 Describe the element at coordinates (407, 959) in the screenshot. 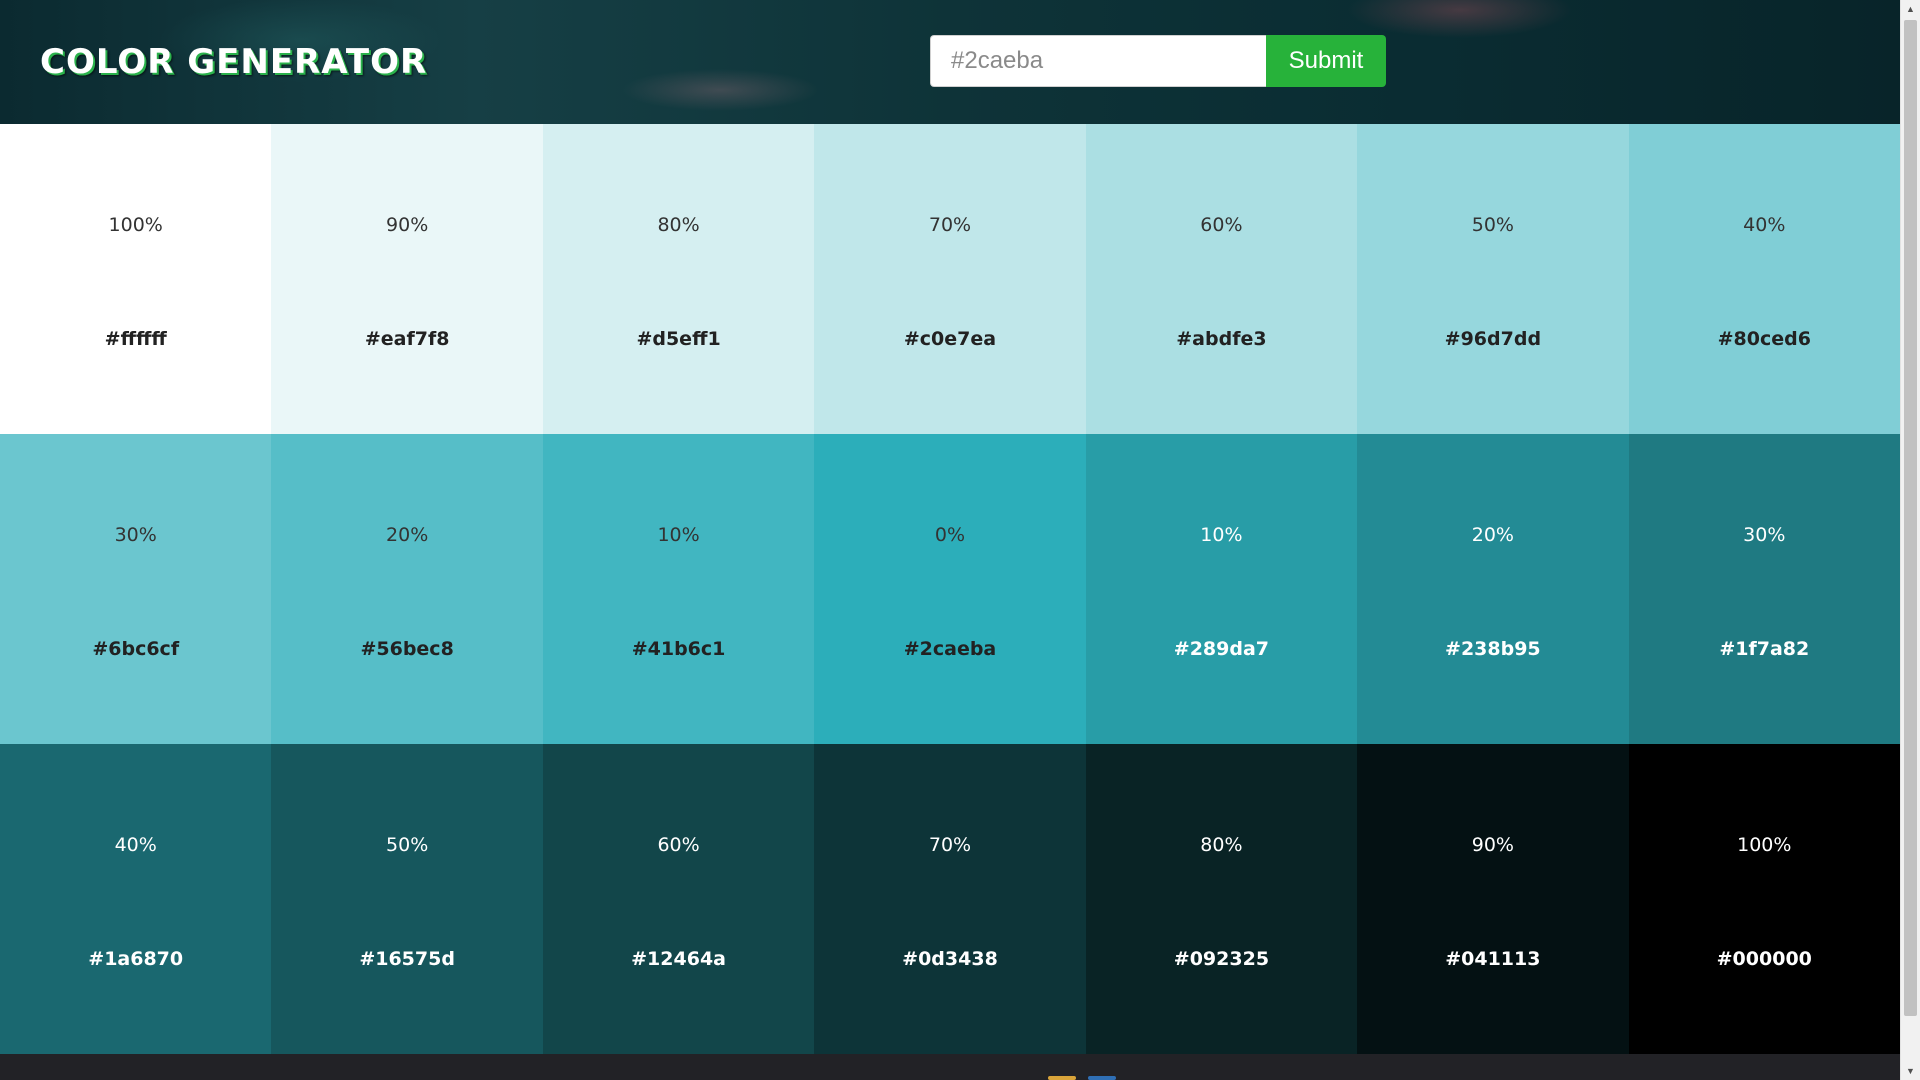

I see `swatch-hex: #16575d` at that location.